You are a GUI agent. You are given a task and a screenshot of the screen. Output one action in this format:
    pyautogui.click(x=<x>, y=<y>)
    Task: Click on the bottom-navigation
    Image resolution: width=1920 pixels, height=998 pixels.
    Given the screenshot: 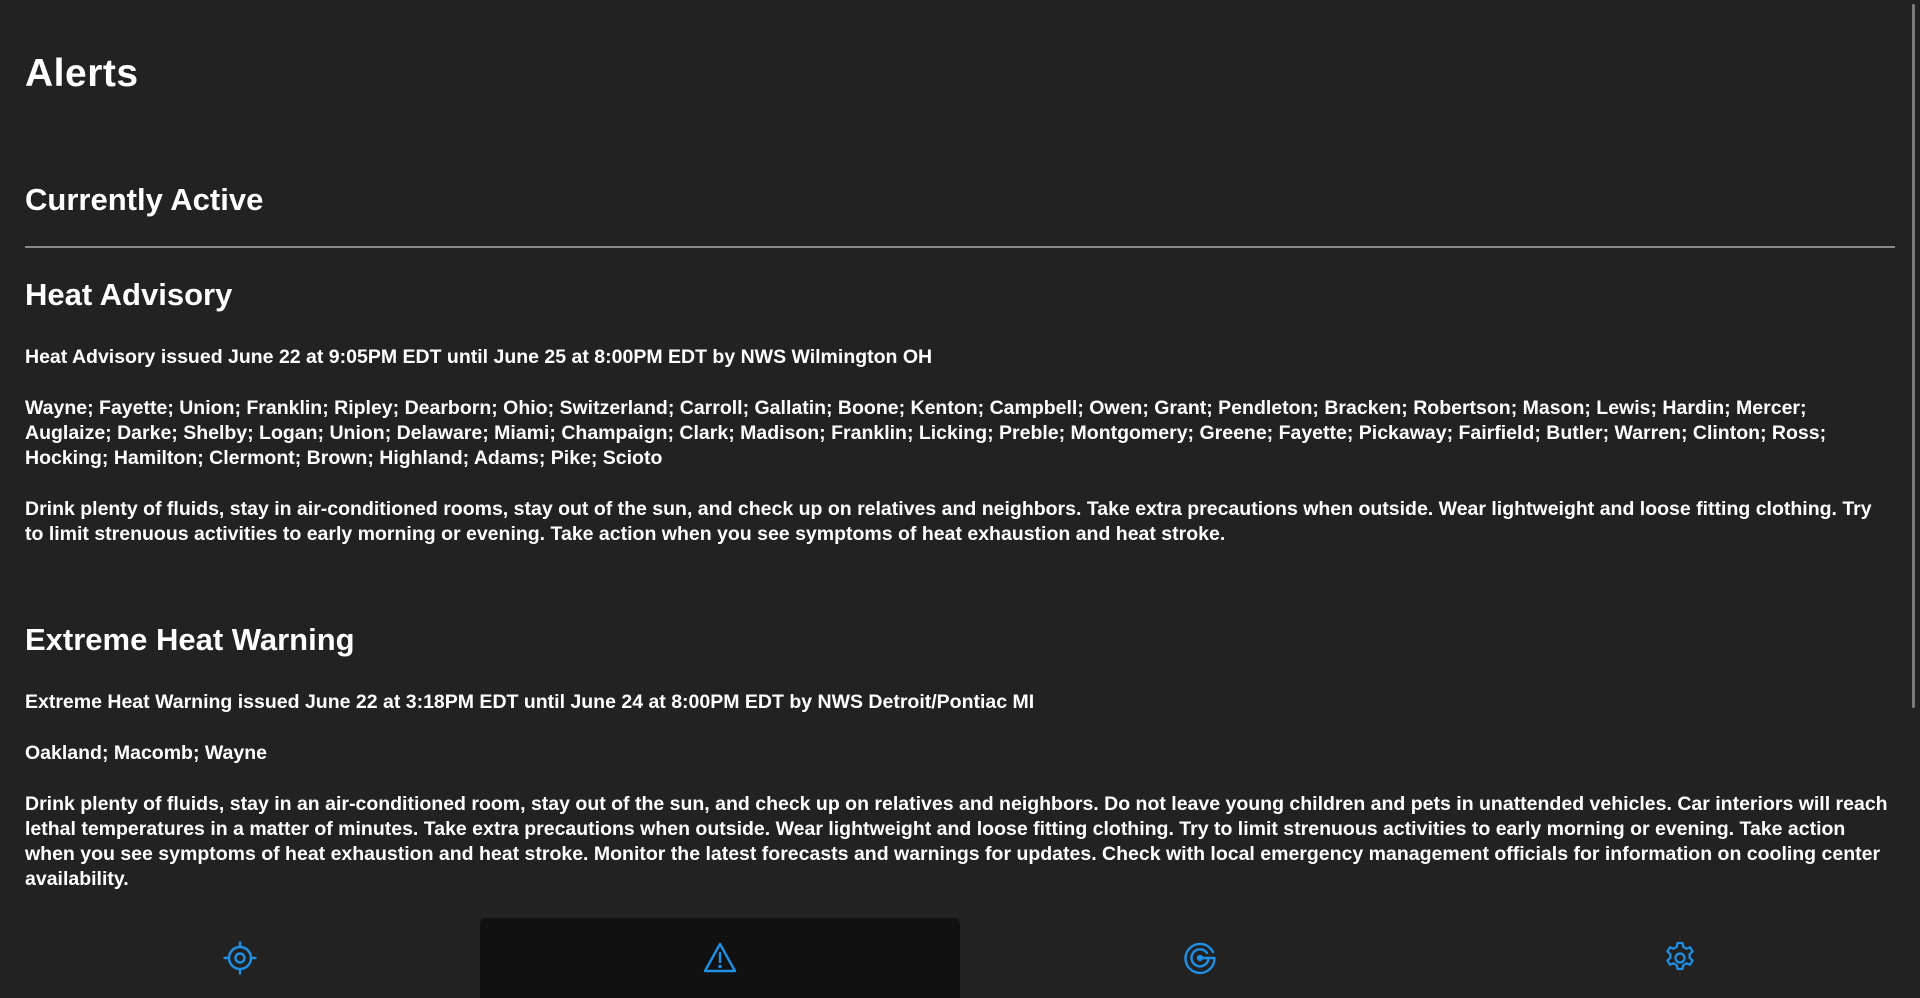 What is the action you would take?
    pyautogui.click(x=960, y=958)
    